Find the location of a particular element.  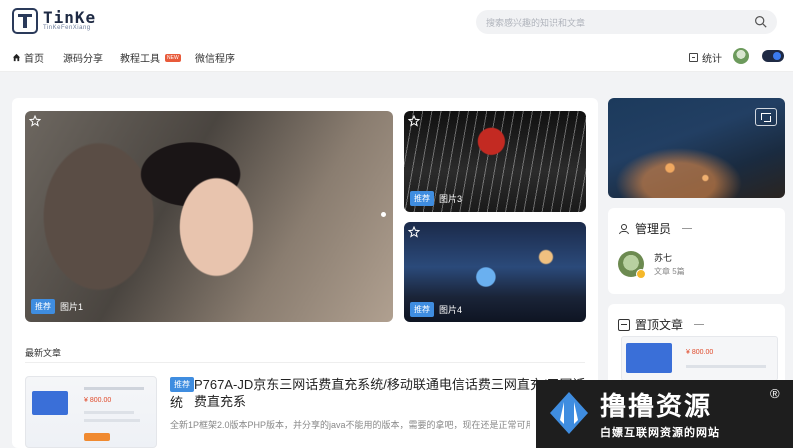

admin-article-count: 文章 5篇 is located at coordinates (669, 271).